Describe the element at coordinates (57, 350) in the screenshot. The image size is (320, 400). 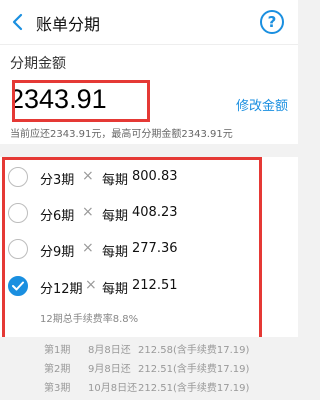
I see `schedule-term: 第1期` at that location.